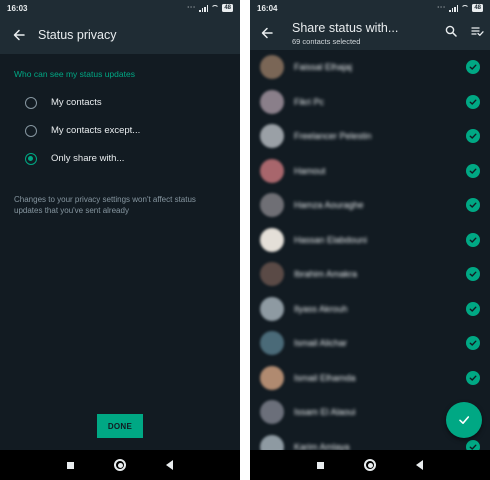 This screenshot has width=490, height=480. Describe the element at coordinates (17, 8) in the screenshot. I see `status-time: 16:03` at that location.